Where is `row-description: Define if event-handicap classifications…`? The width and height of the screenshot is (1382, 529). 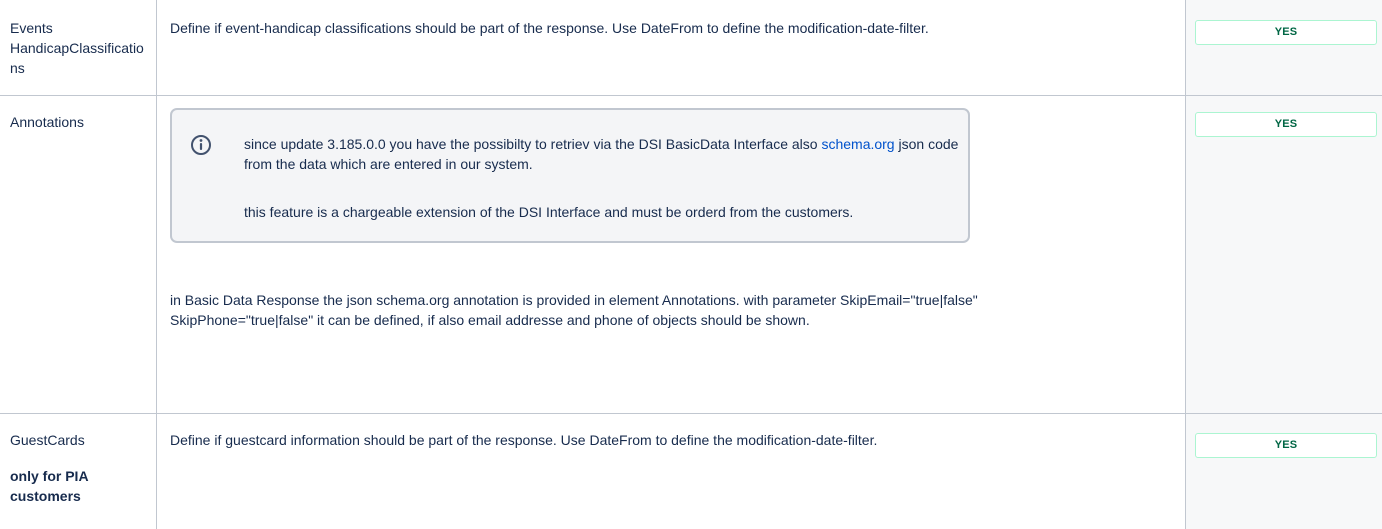 row-description: Define if event-handicap classifications… is located at coordinates (549, 28).